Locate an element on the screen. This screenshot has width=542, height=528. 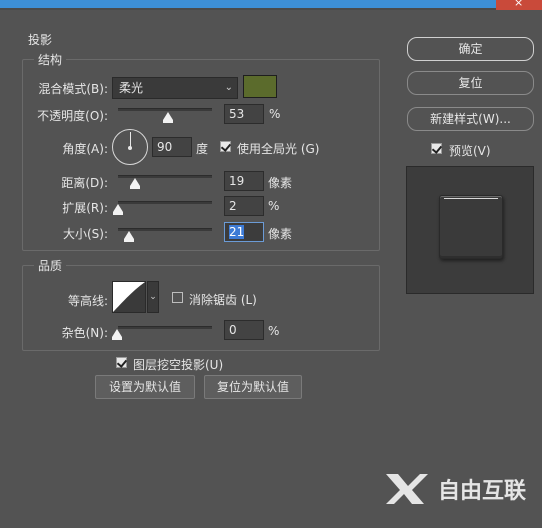
knockout-label: 图层挖空投影(U) is located at coordinates (178, 364).